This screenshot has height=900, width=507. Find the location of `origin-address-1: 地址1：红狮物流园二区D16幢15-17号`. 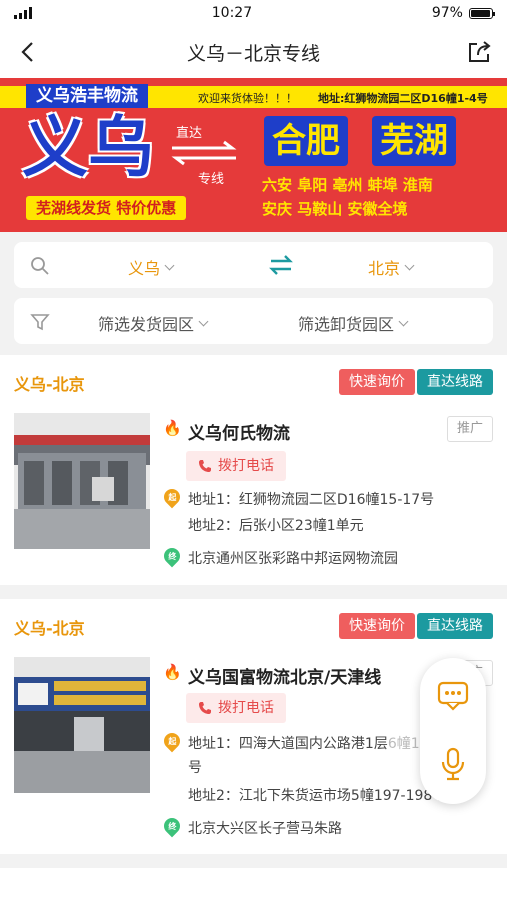

origin-address-1: 地址1：红狮物流园二区D16幢15-17号 is located at coordinates (311, 500).